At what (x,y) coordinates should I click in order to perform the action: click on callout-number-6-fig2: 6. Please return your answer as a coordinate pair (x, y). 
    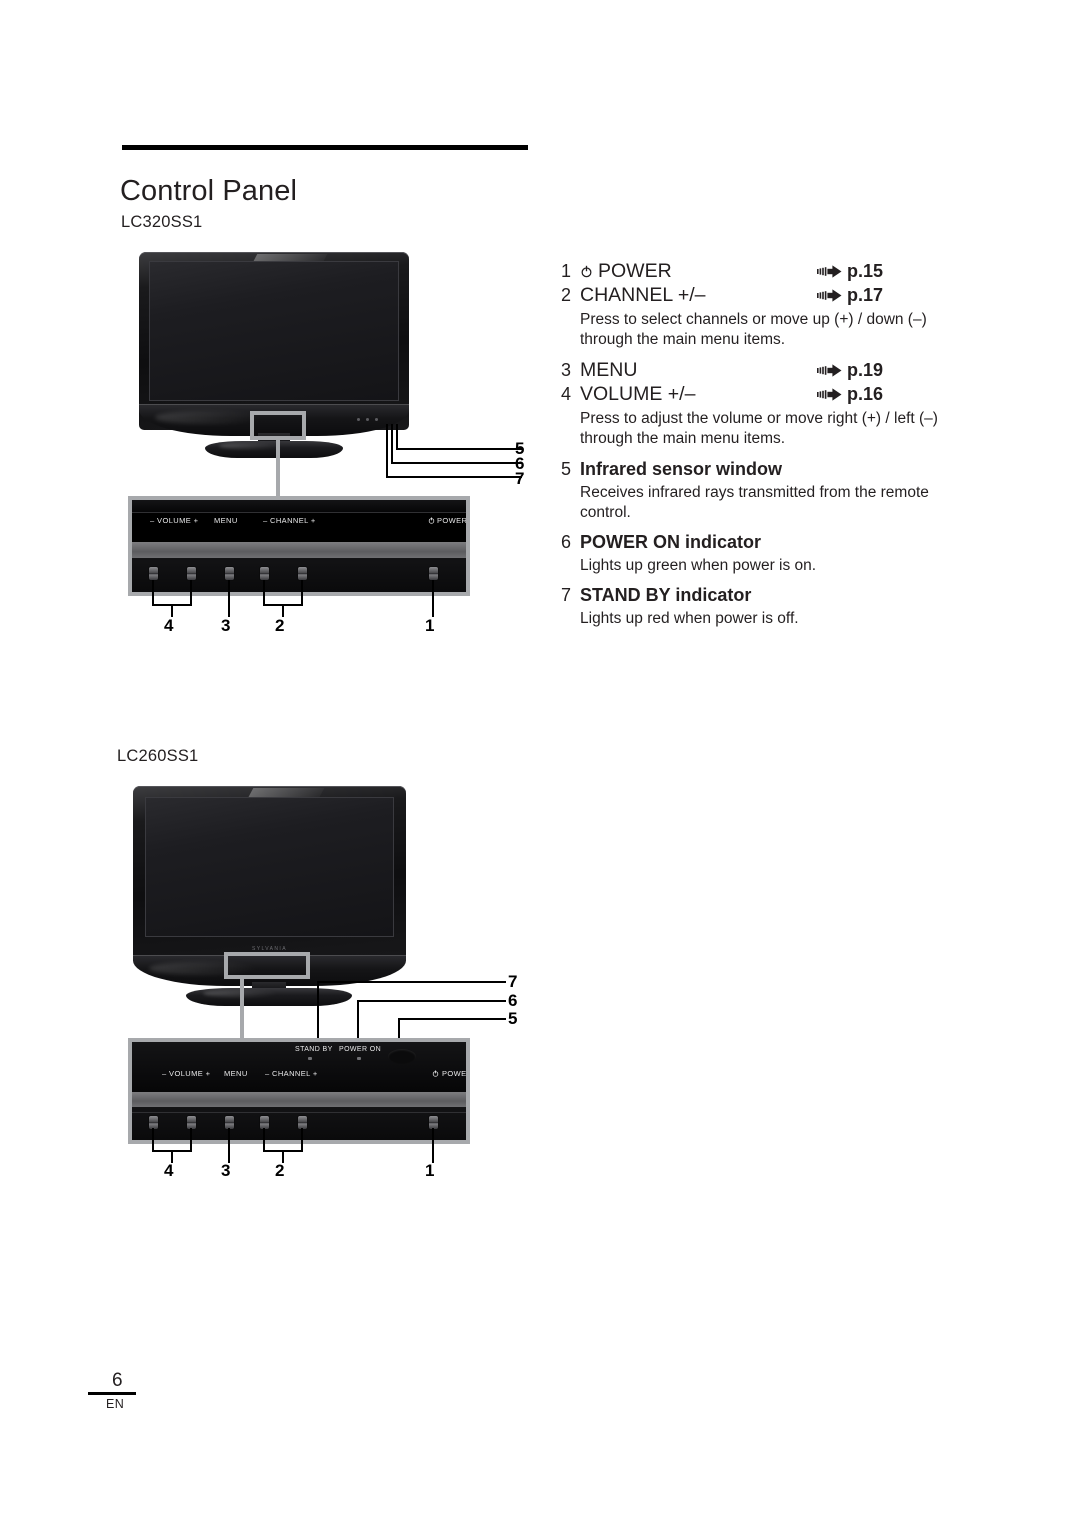
    Looking at the image, I should click on (513, 1000).